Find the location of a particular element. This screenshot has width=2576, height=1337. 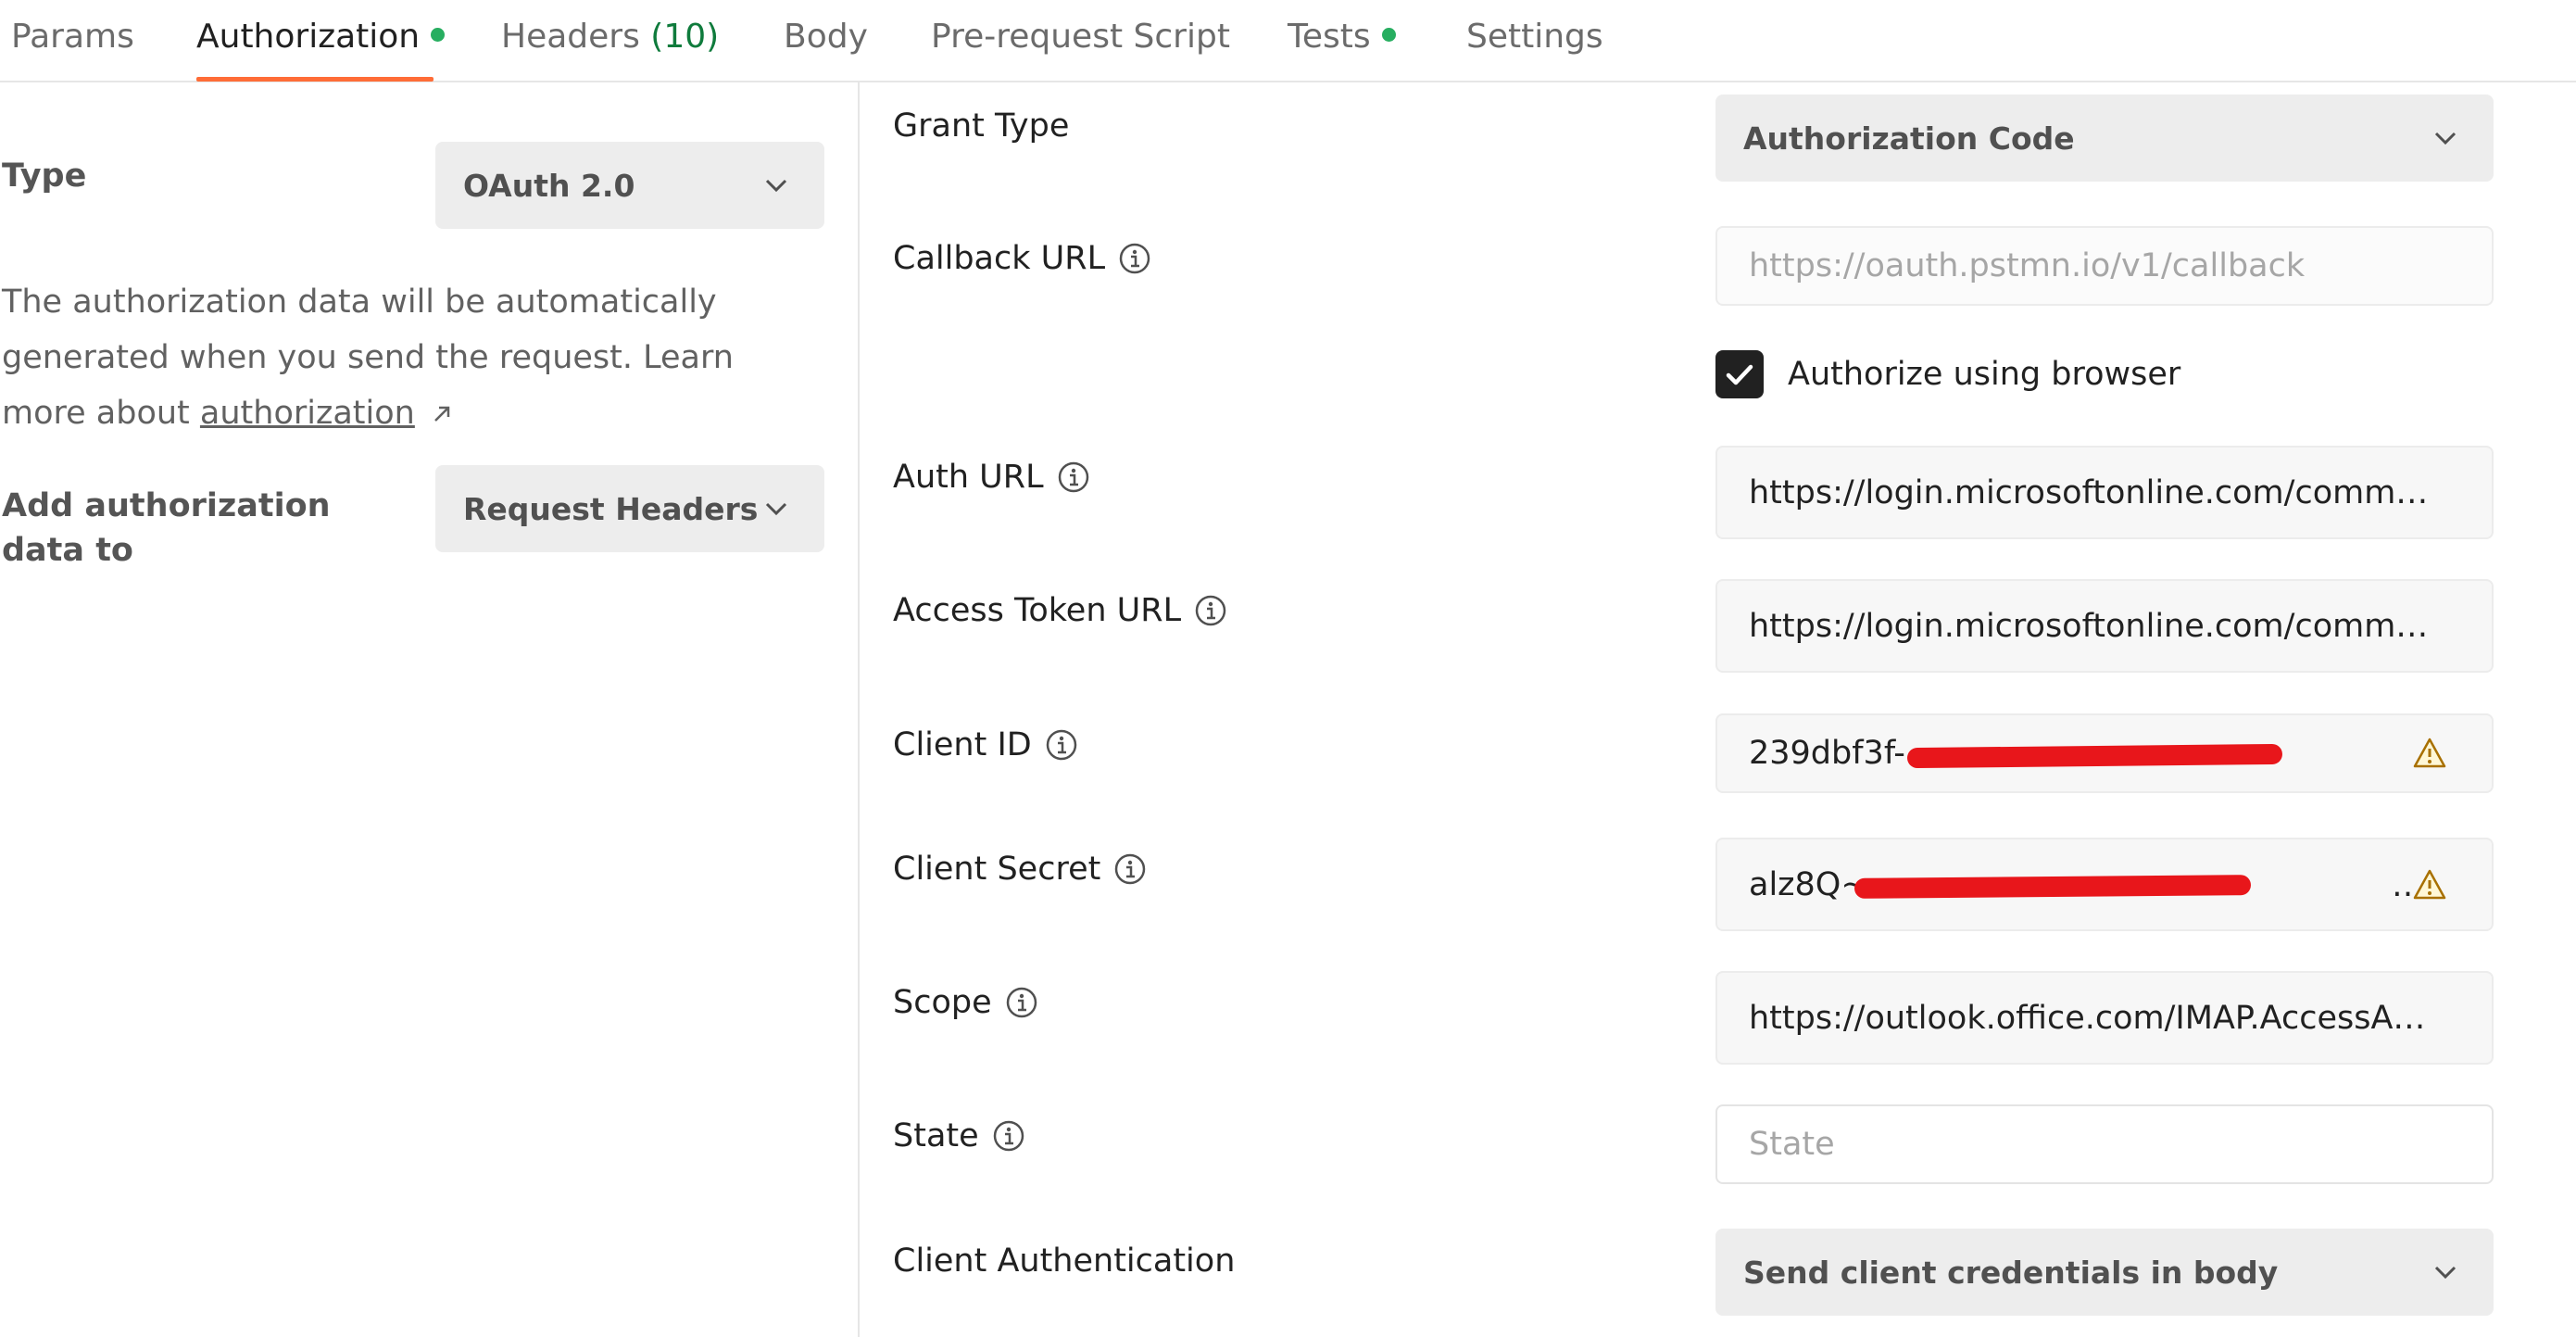

client-id-label: Client ID is located at coordinates (985, 745).